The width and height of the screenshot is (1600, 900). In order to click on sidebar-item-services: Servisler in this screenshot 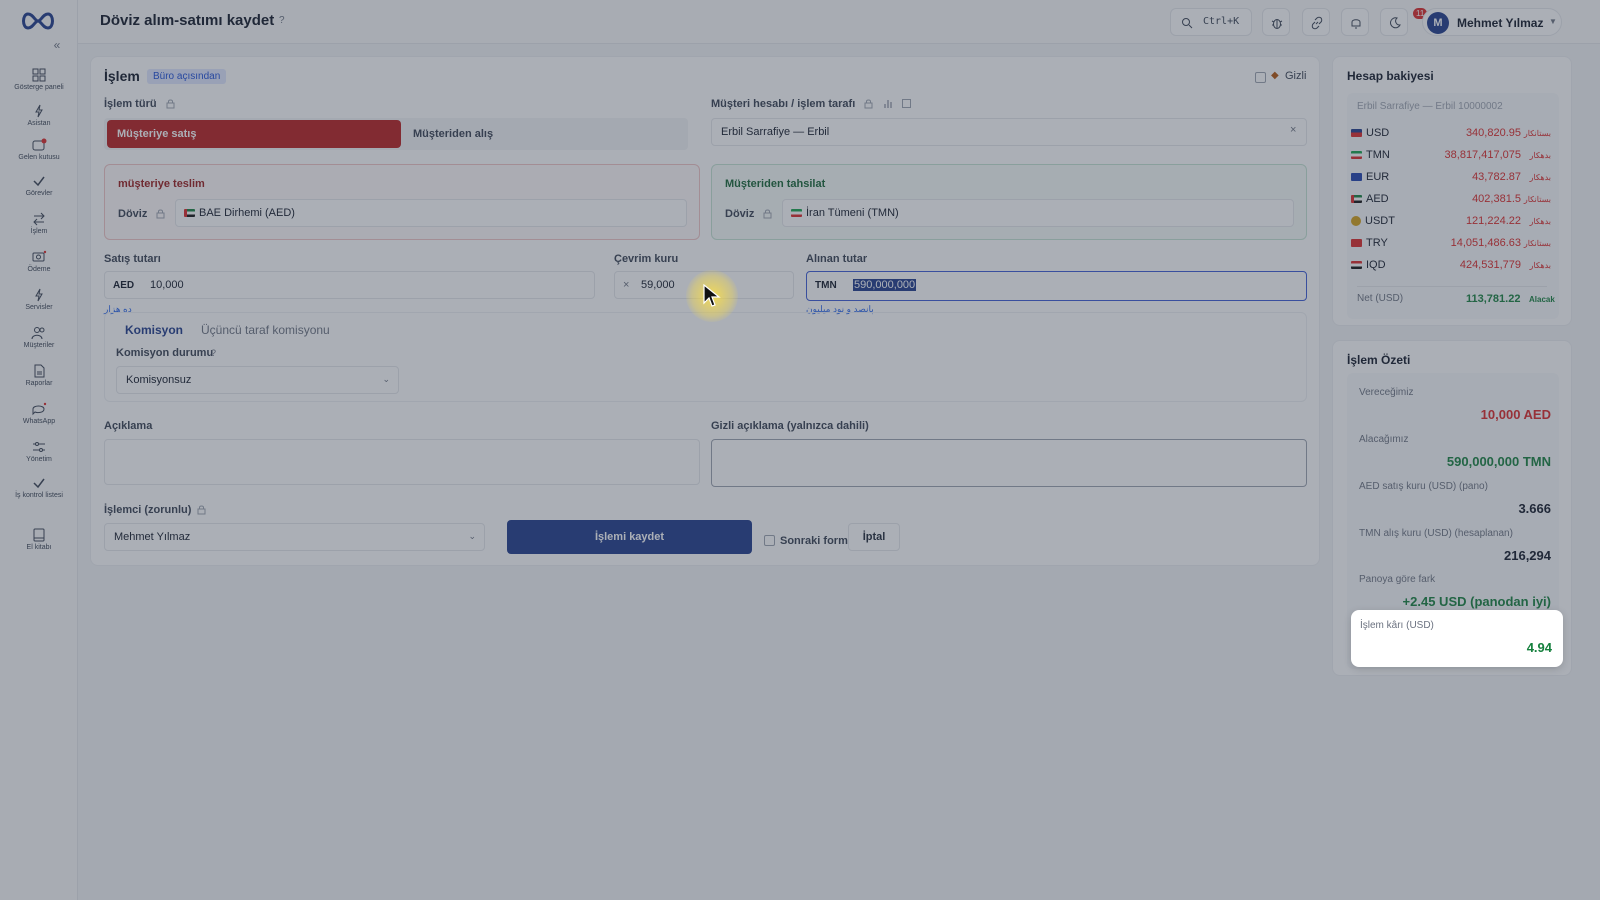, I will do `click(39, 299)`.